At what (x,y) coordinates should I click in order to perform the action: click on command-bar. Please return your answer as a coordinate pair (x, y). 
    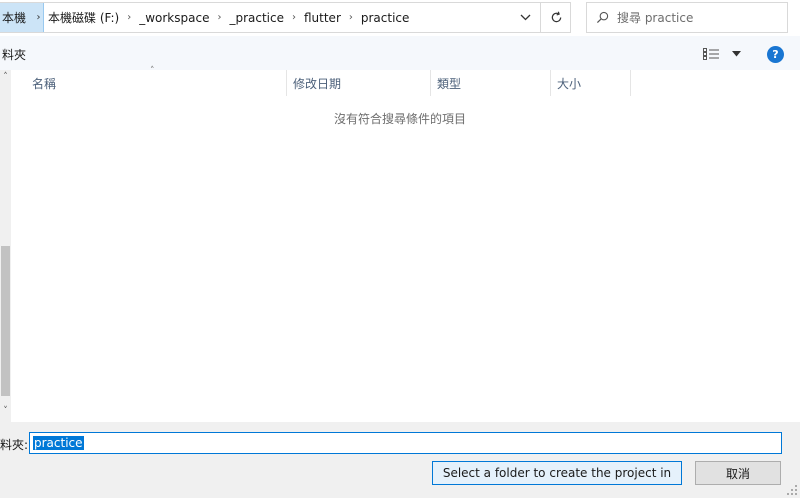
    Looking at the image, I should click on (400, 53).